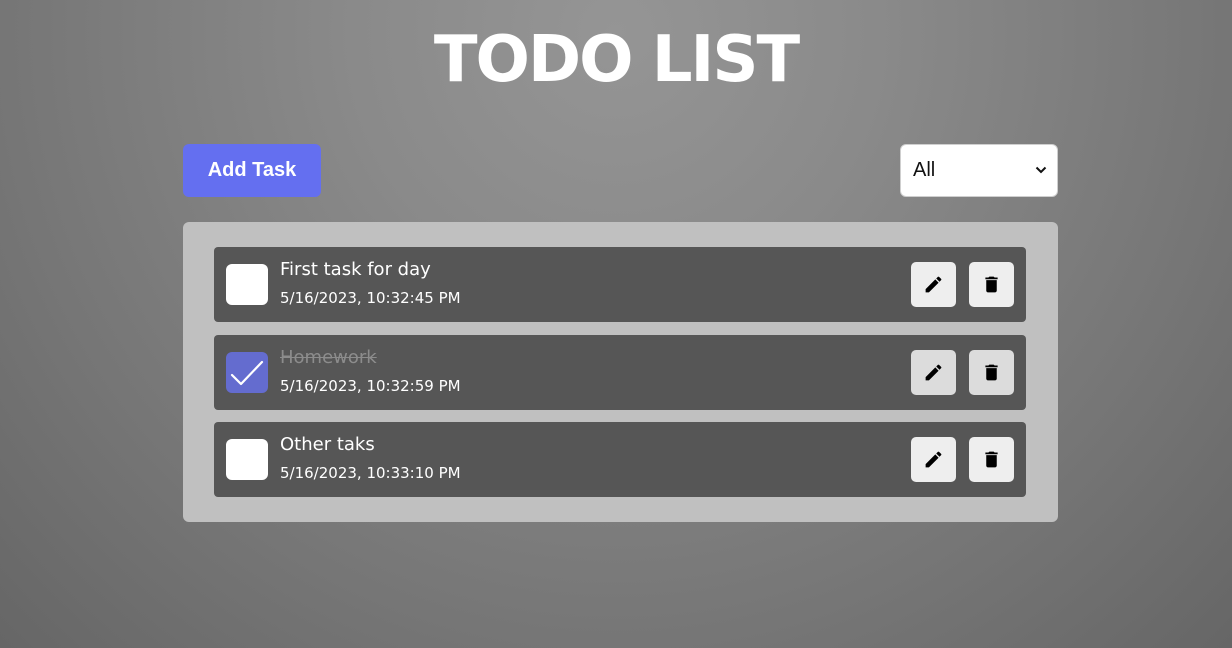 The width and height of the screenshot is (1232, 648). Describe the element at coordinates (620, 170) in the screenshot. I see `toolbar: Add Task All` at that location.